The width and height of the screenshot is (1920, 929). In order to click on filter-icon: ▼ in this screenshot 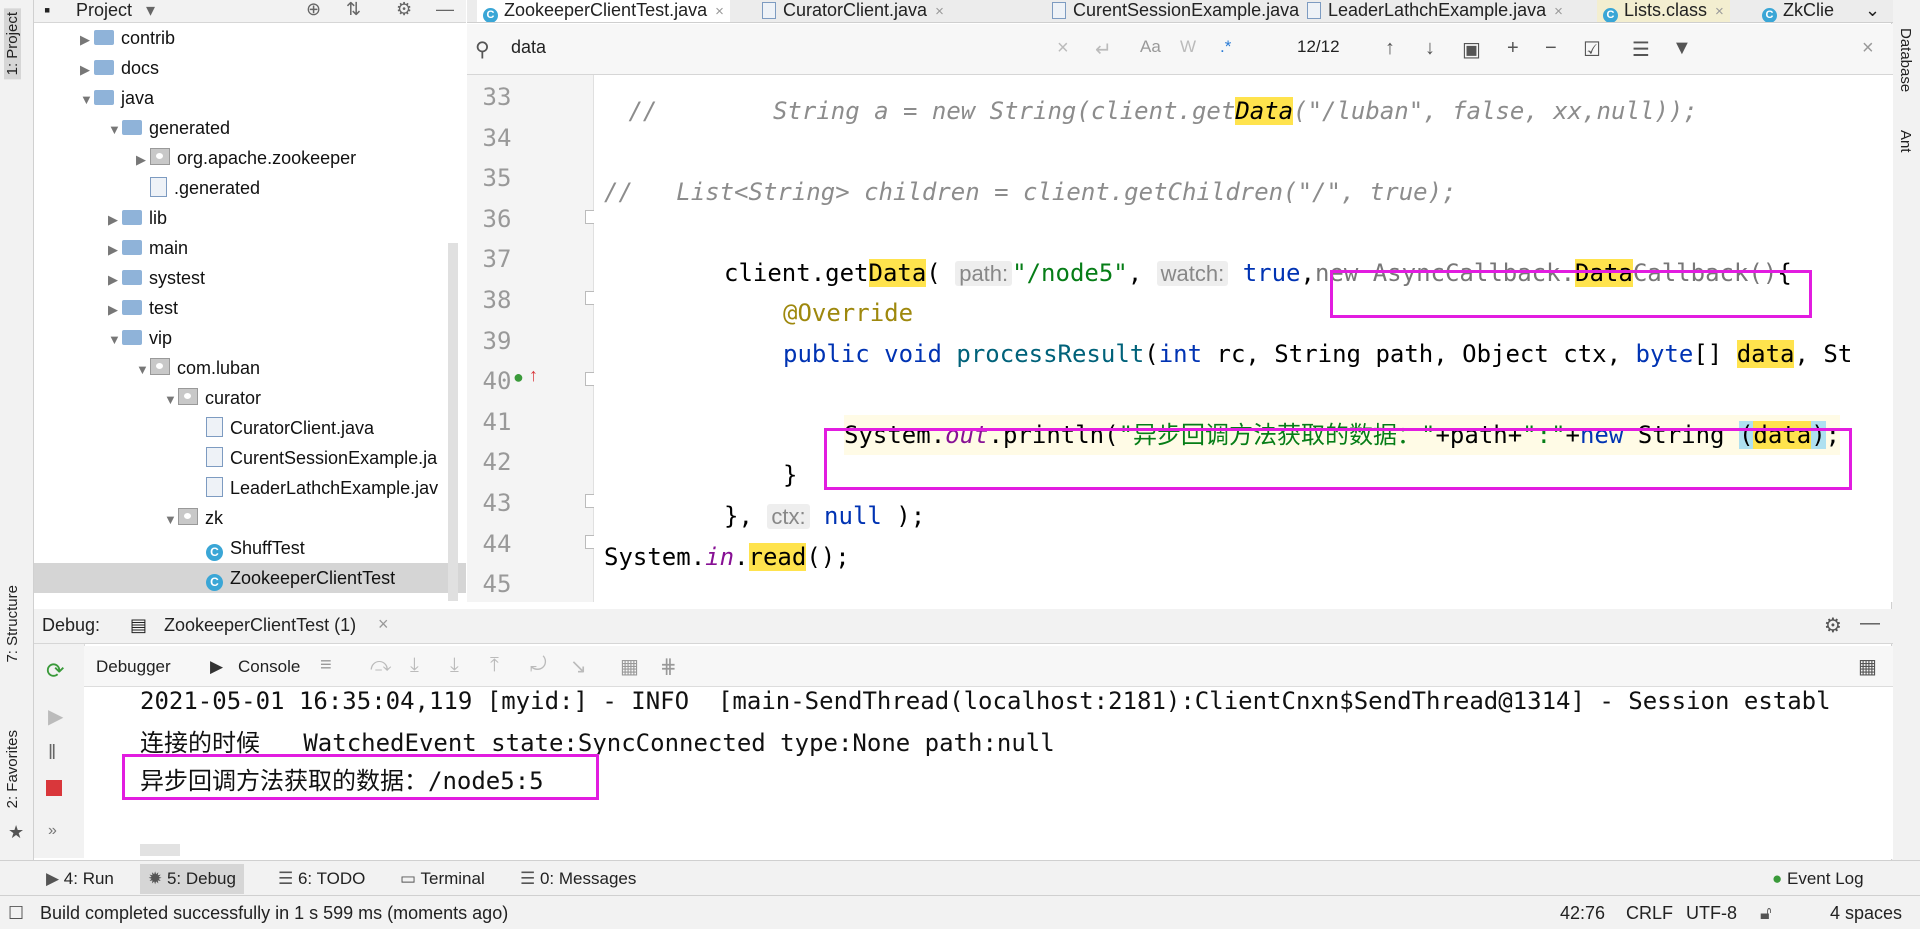, I will do `click(1682, 48)`.